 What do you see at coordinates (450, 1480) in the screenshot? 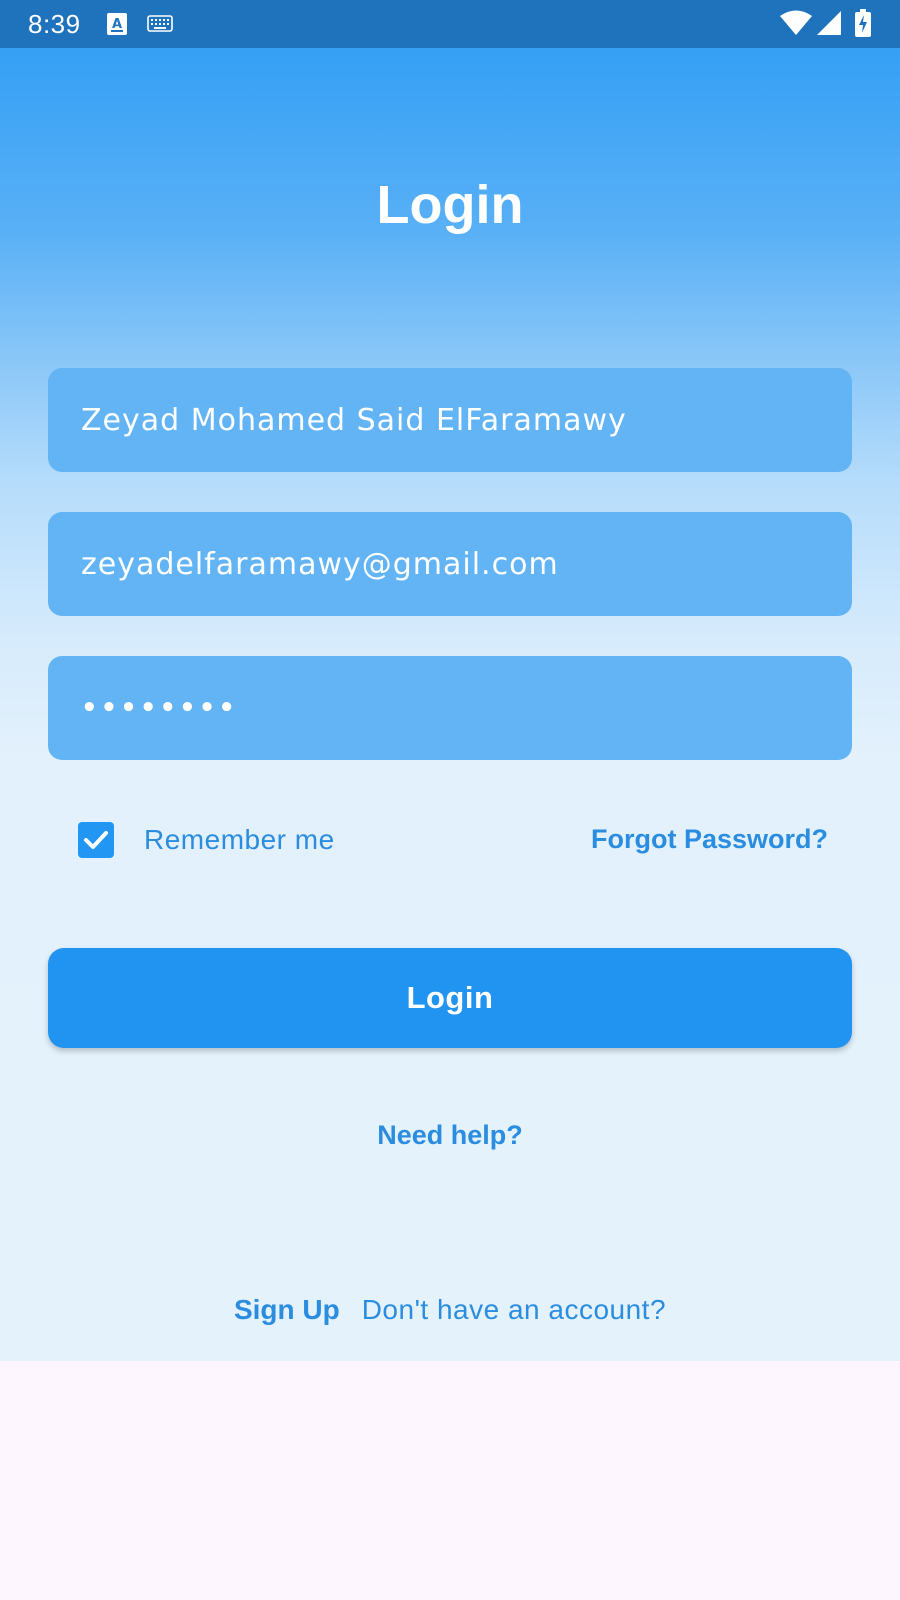
I see `blank-area` at bounding box center [450, 1480].